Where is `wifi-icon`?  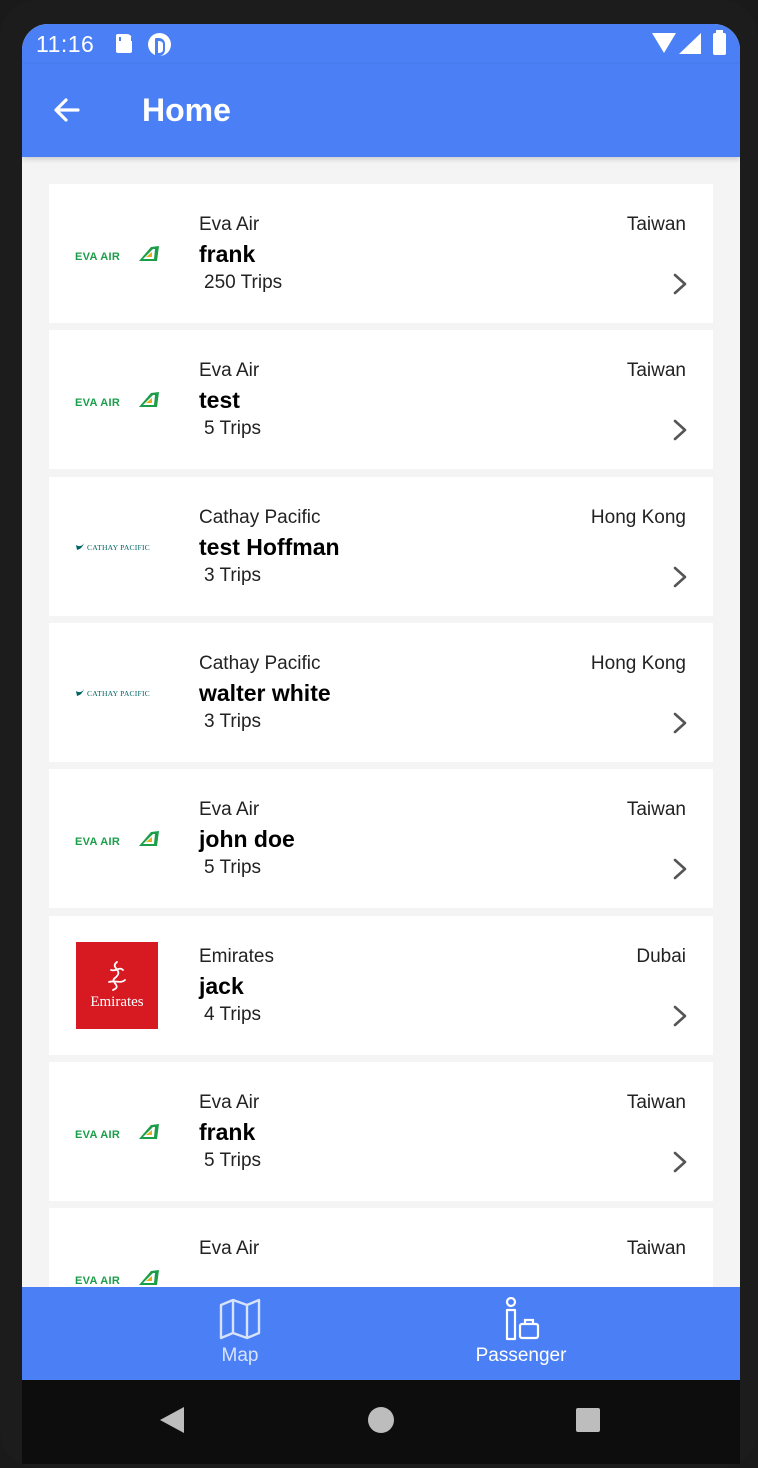 wifi-icon is located at coordinates (664, 43).